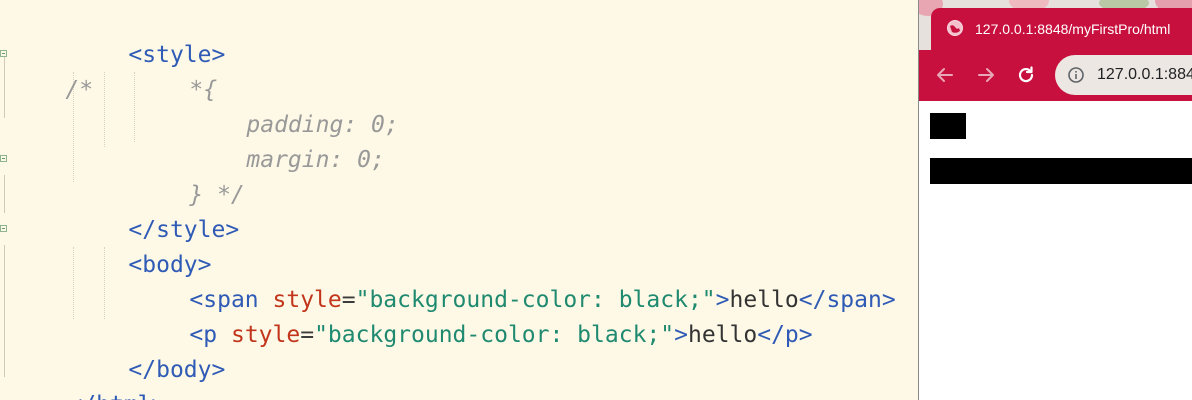 The width and height of the screenshot is (1192, 400). What do you see at coordinates (722, 335) in the screenshot?
I see `code-text: hello` at bounding box center [722, 335].